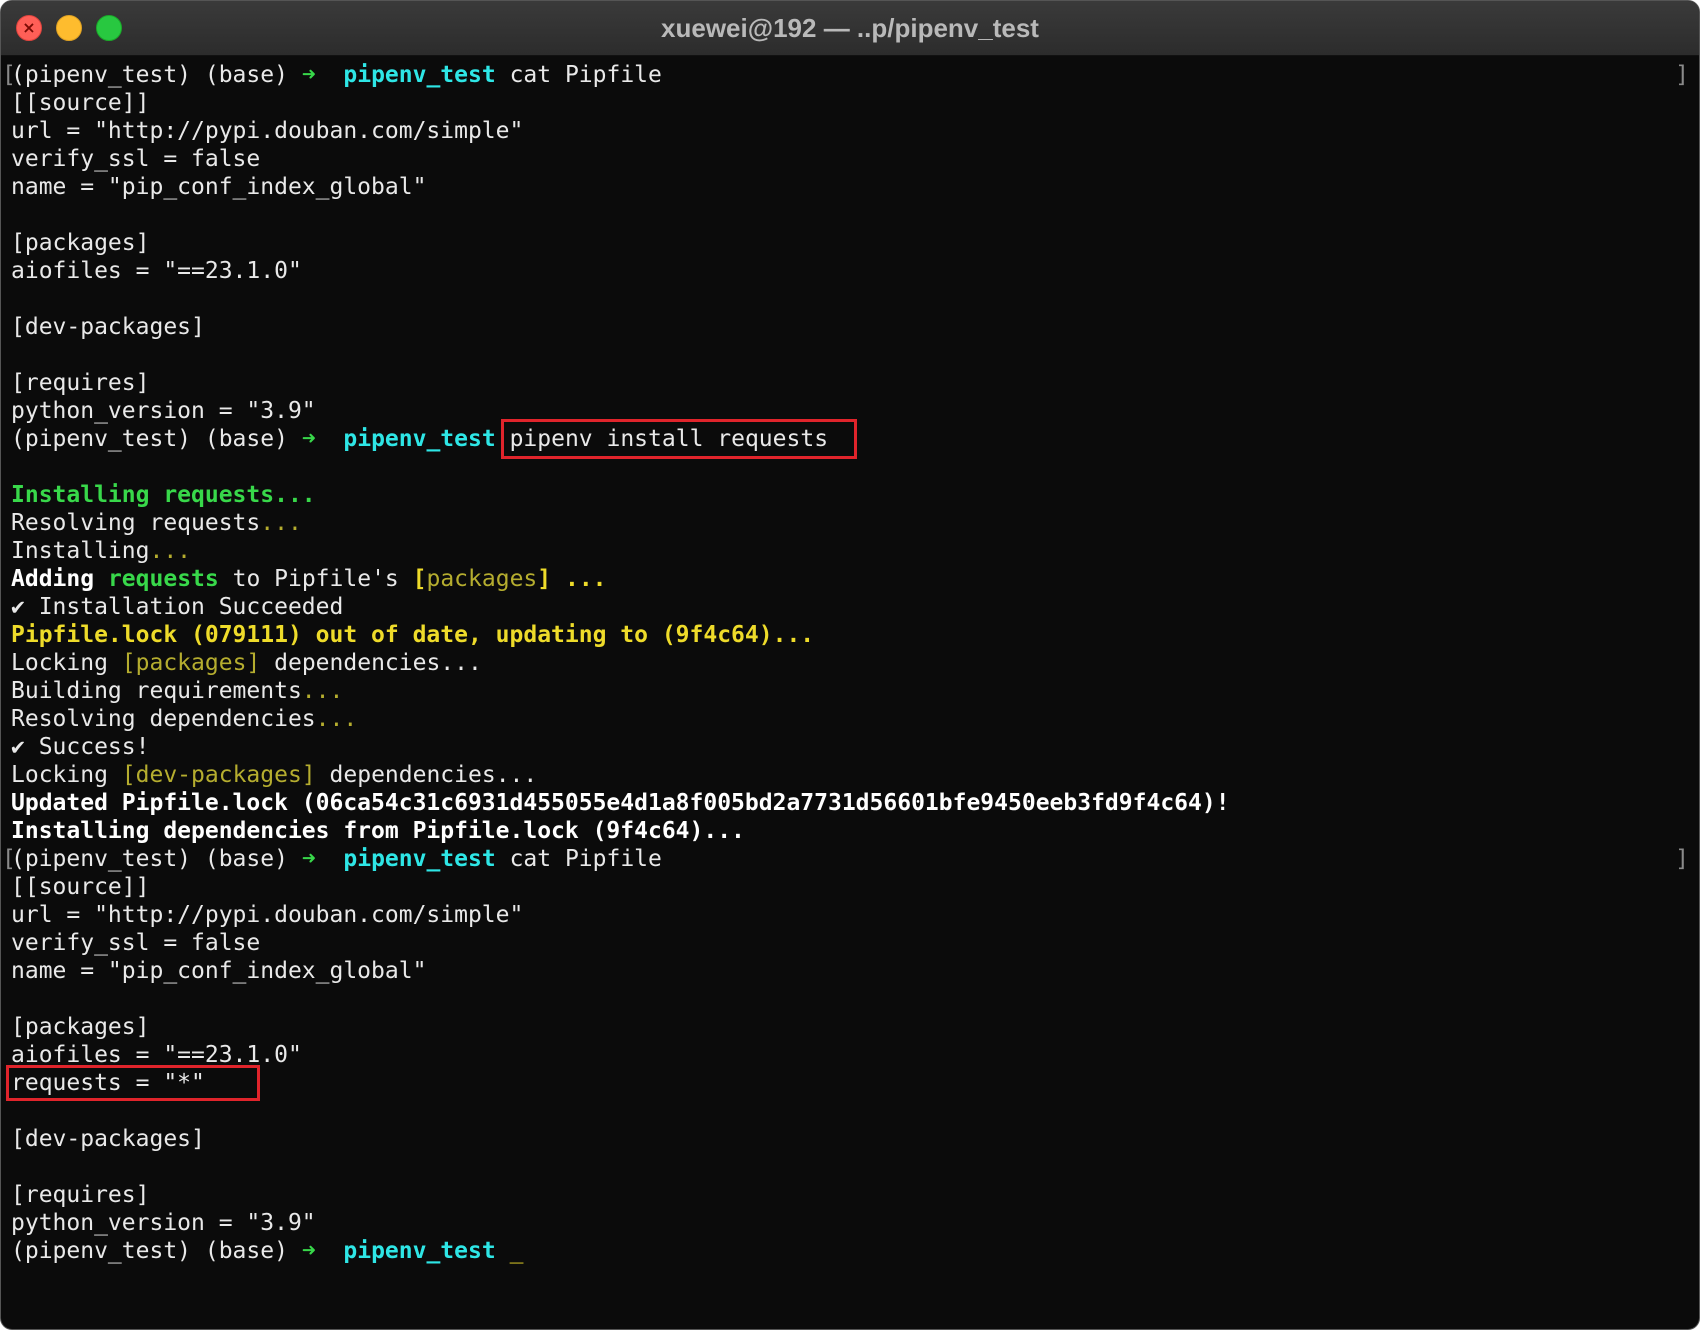 The image size is (1700, 1330). What do you see at coordinates (679, 439) in the screenshot?
I see `highlighted-install-command: pipenv install requests` at bounding box center [679, 439].